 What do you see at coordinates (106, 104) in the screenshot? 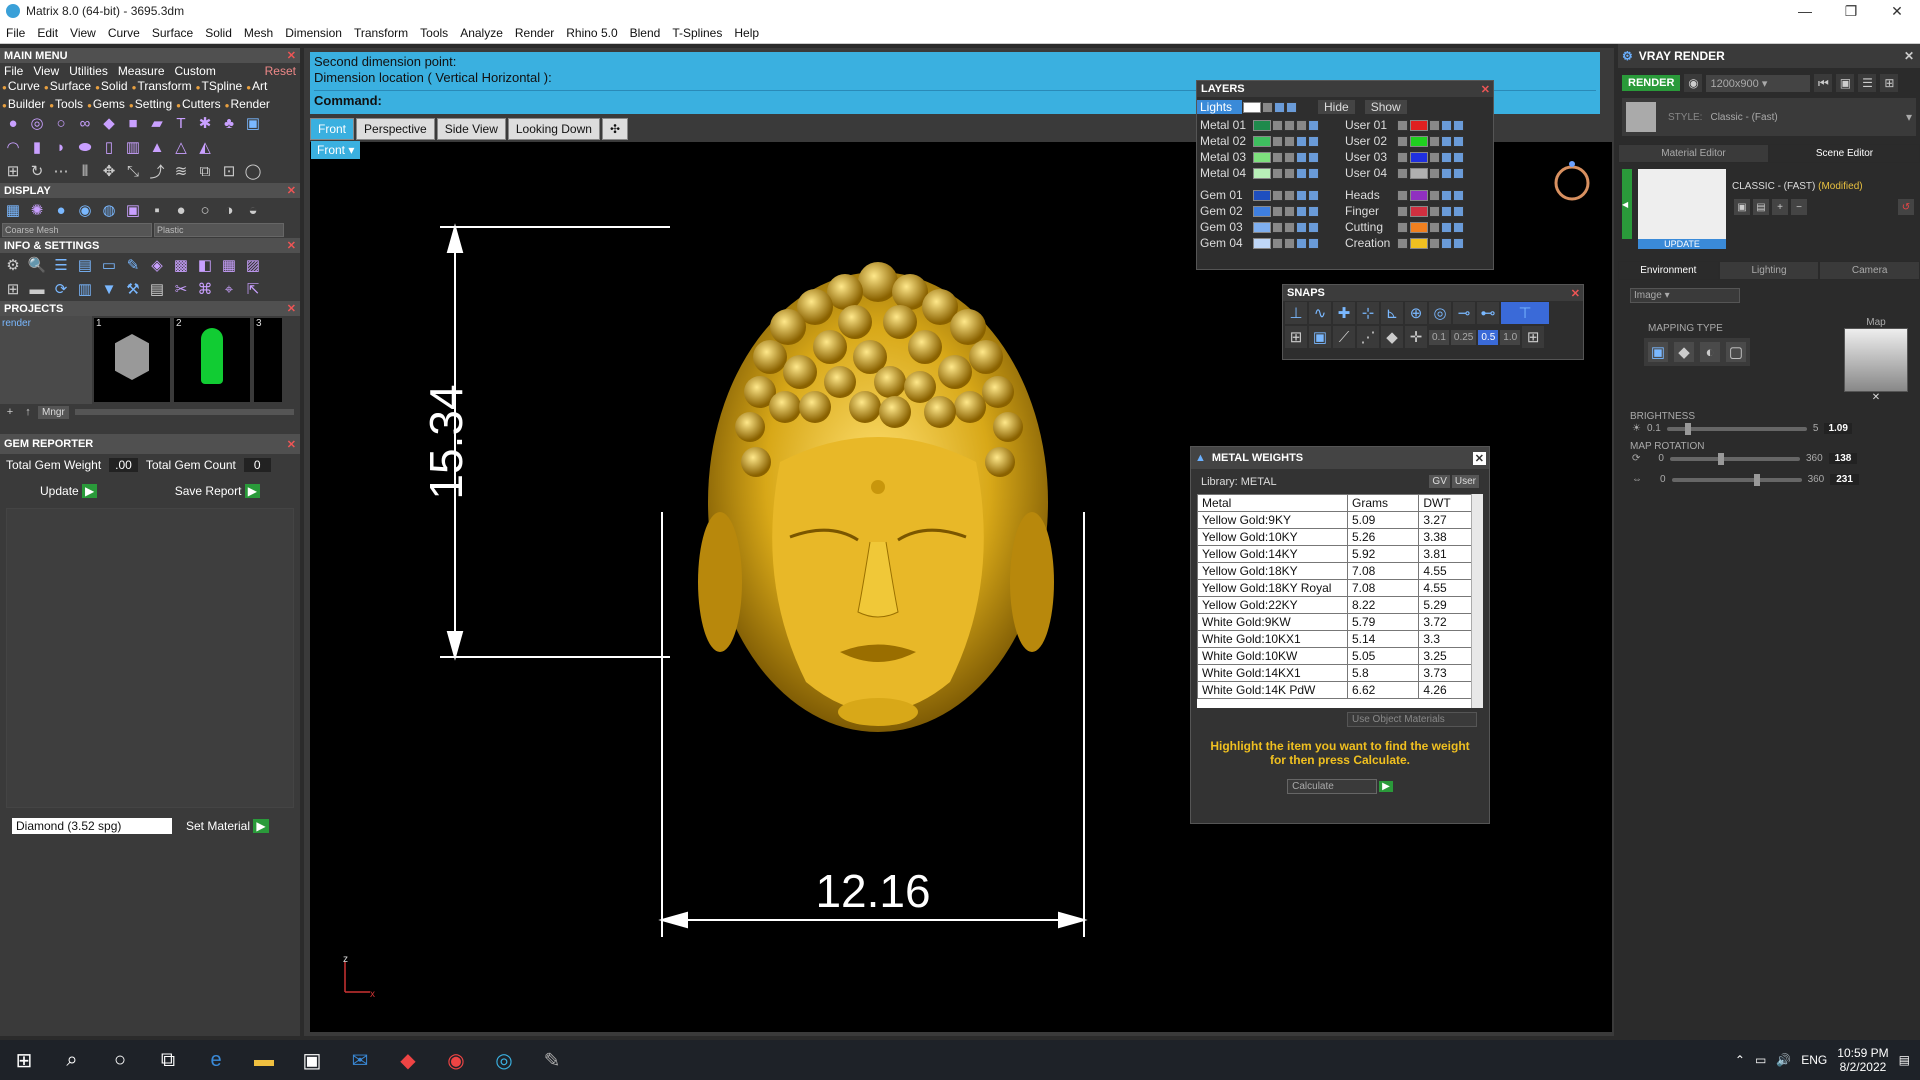
I see `tab-gems: Gems` at bounding box center [106, 104].